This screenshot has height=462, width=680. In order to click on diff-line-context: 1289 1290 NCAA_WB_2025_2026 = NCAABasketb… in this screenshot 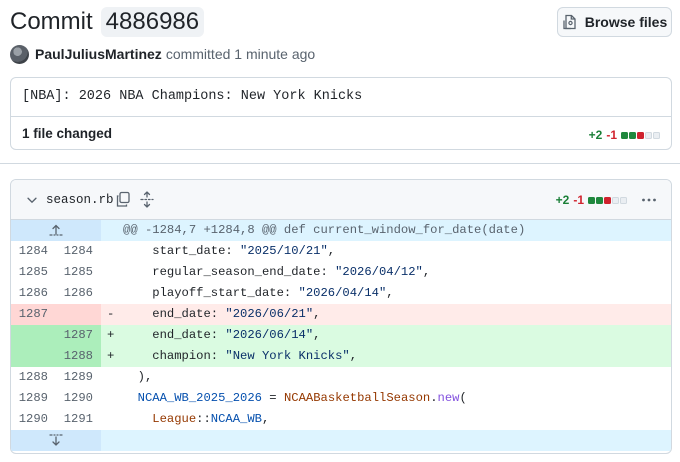, I will do `click(341, 398)`.